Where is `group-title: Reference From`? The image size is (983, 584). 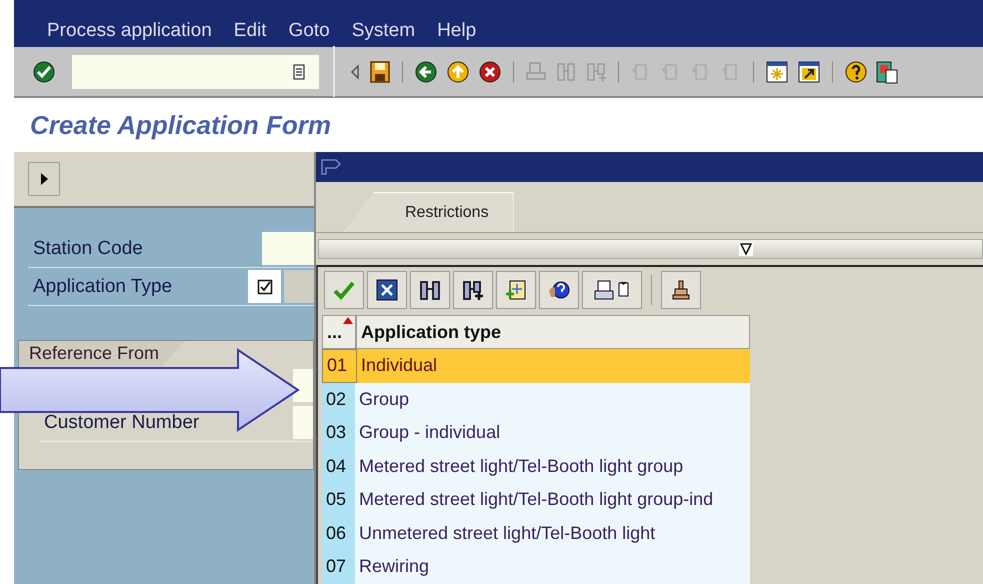 group-title: Reference From is located at coordinates (102, 353).